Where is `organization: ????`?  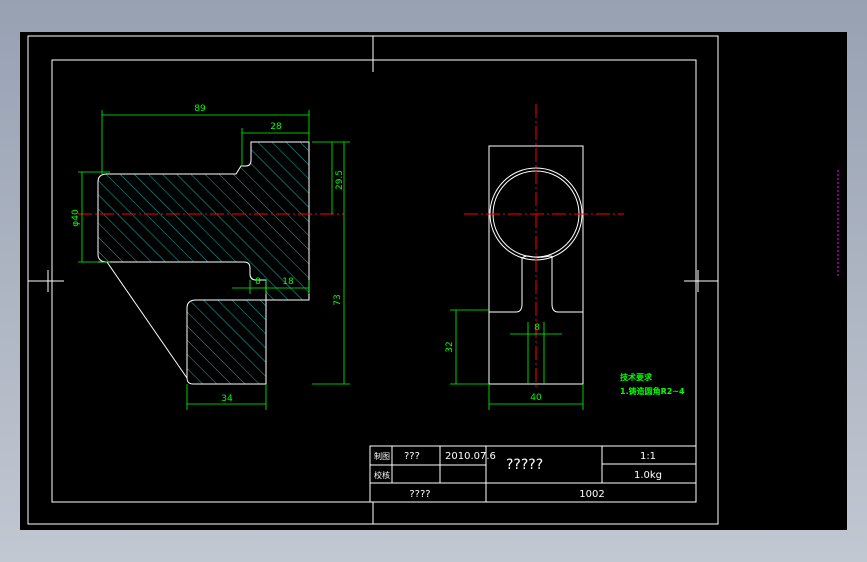
organization: ???? is located at coordinates (419, 494).